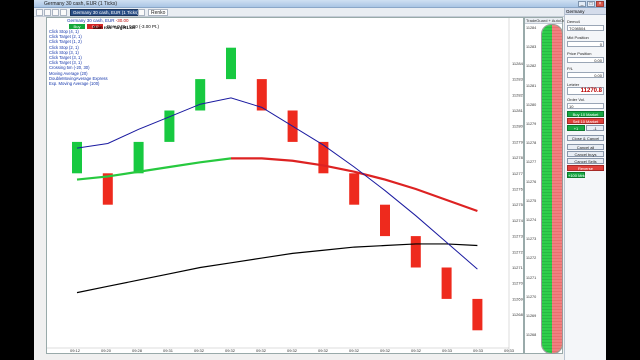 The height and width of the screenshot is (360, 640). What do you see at coordinates (518, 126) in the screenshot?
I see `price-tick-label: 11280` at bounding box center [518, 126].